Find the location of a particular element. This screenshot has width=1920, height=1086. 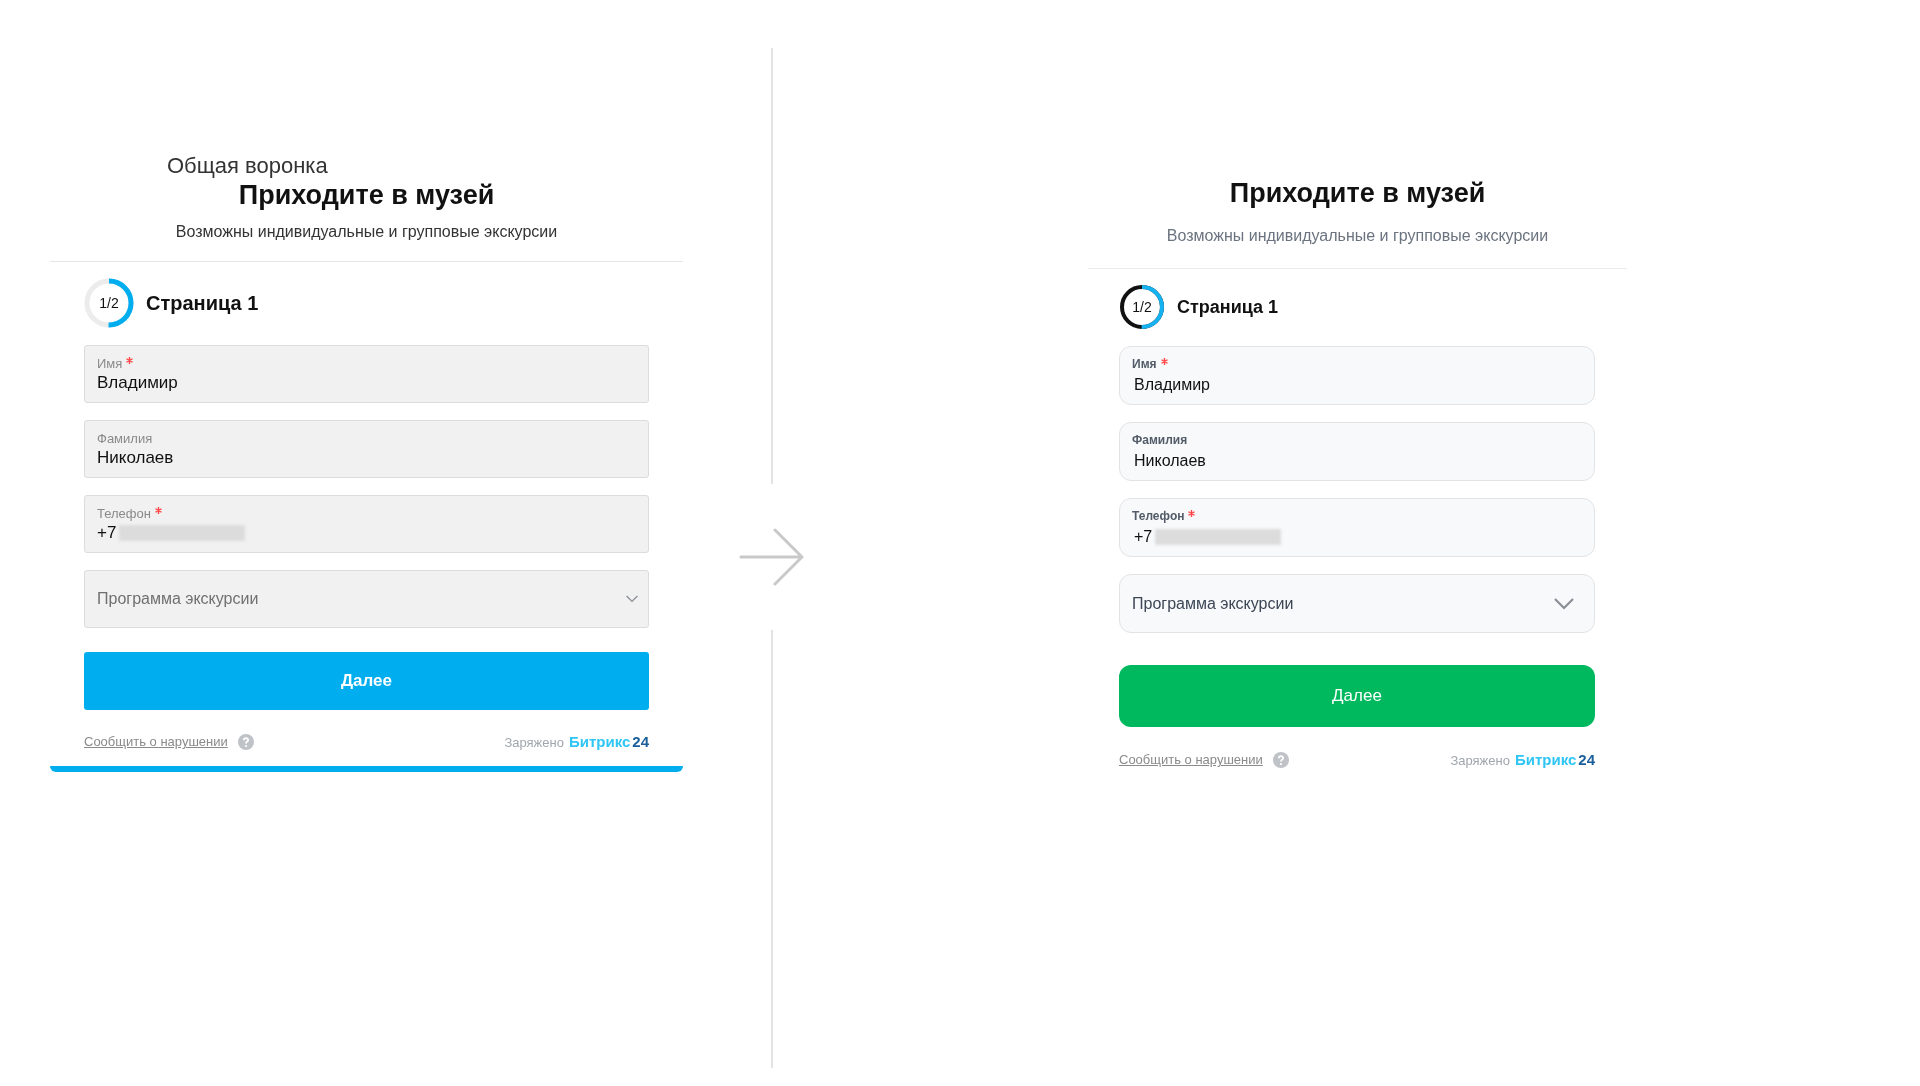

funnel-label: Общая воронка is located at coordinates (247, 166).